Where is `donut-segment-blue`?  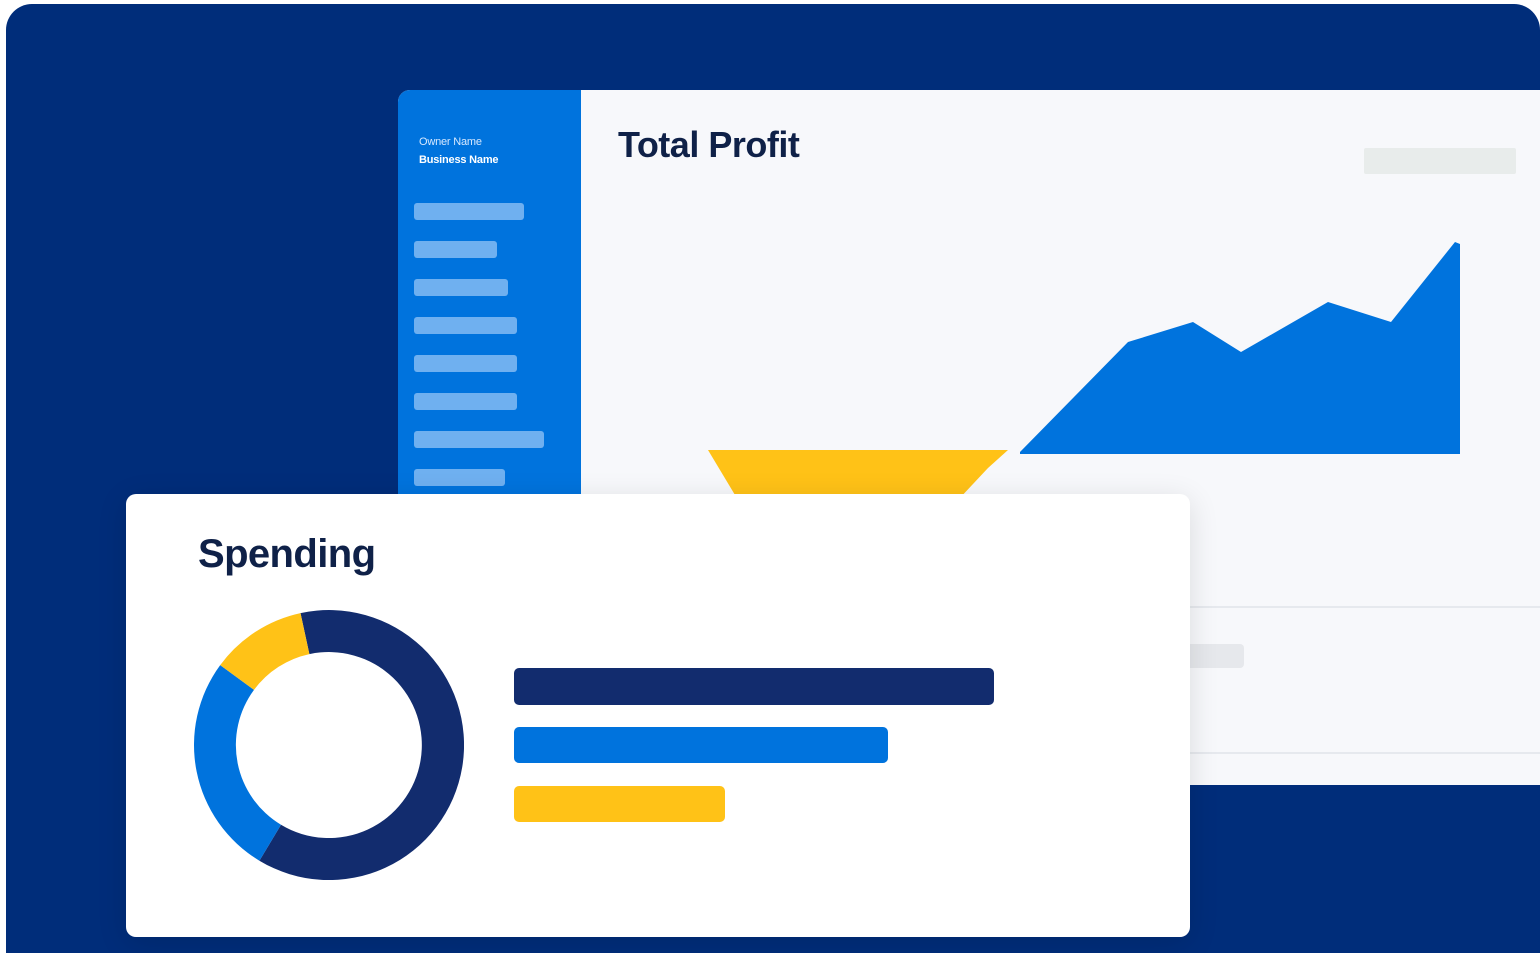
donut-segment-blue is located at coordinates (237, 763).